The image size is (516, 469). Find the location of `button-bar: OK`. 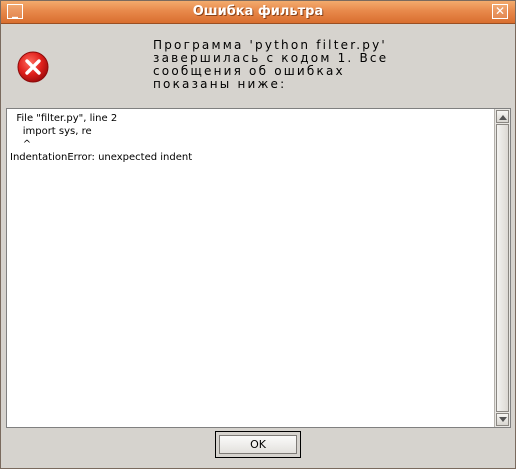

button-bar: OK is located at coordinates (258, 449).